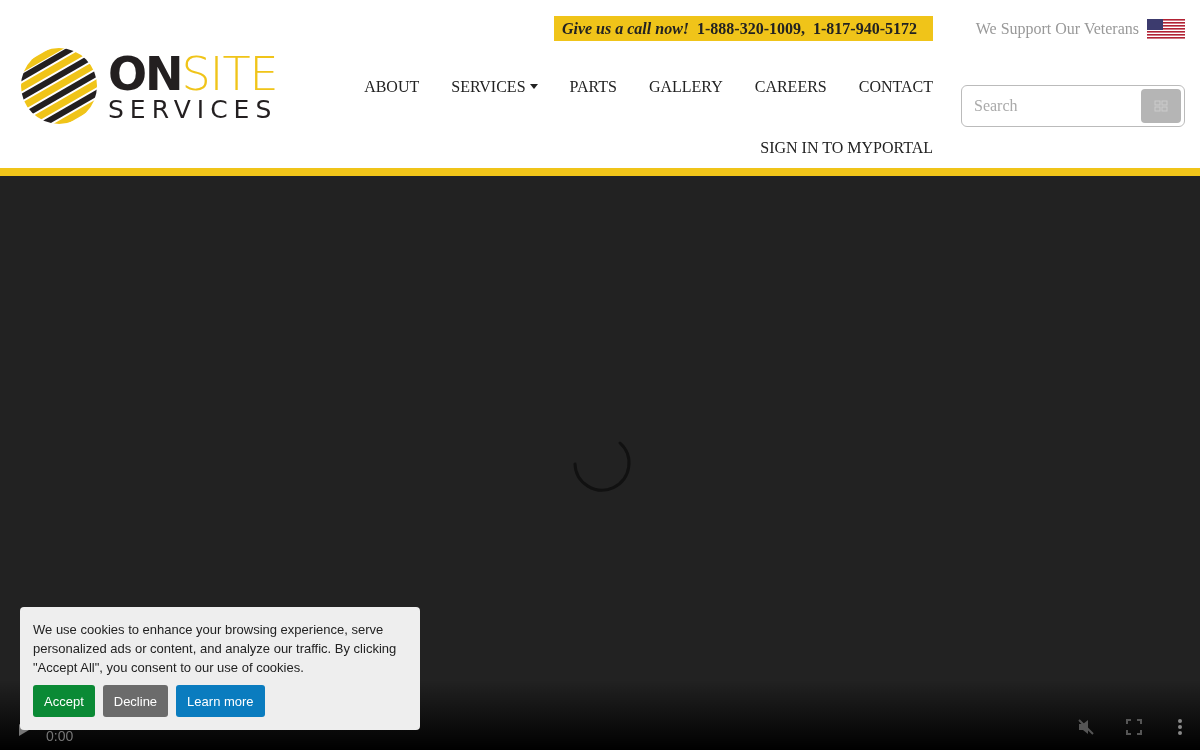  What do you see at coordinates (60, 736) in the screenshot?
I see `video-time: 0:00` at bounding box center [60, 736].